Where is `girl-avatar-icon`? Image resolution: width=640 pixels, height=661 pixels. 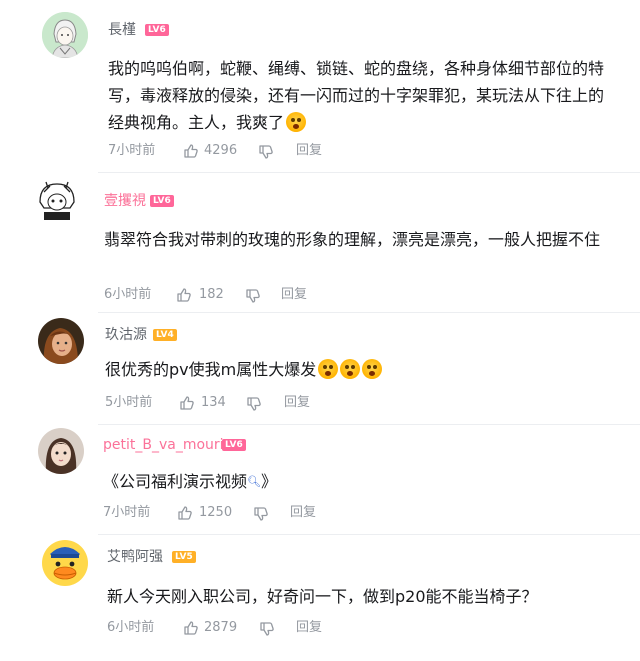
girl-avatar-icon is located at coordinates (61, 451).